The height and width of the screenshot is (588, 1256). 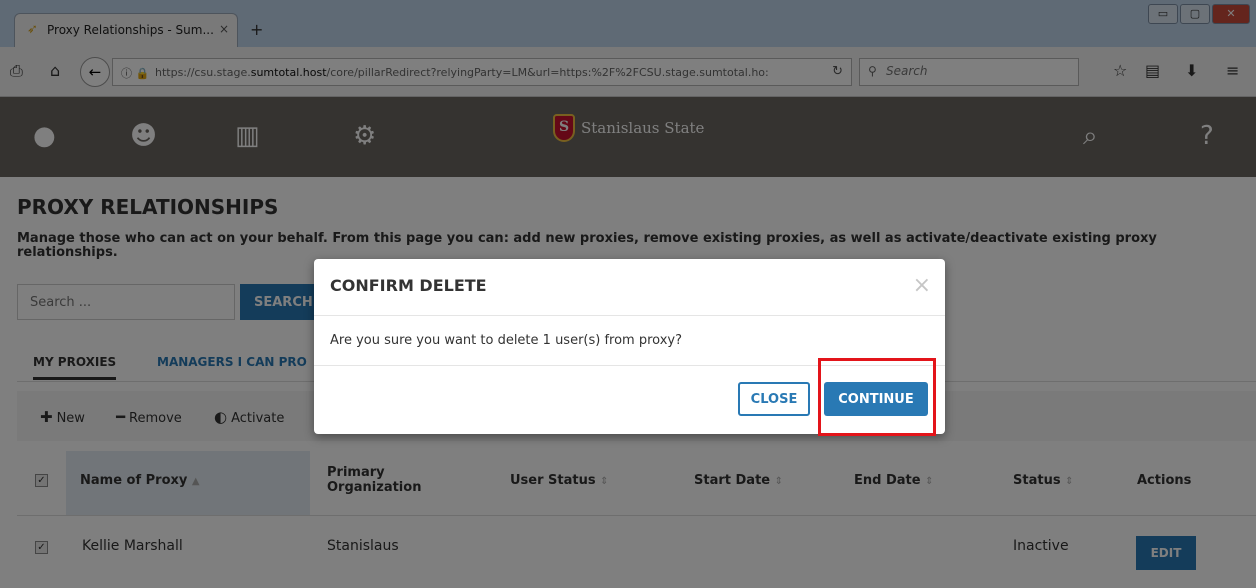 What do you see at coordinates (408, 285) in the screenshot?
I see `dialog-title: CONFIRM DELETE` at bounding box center [408, 285].